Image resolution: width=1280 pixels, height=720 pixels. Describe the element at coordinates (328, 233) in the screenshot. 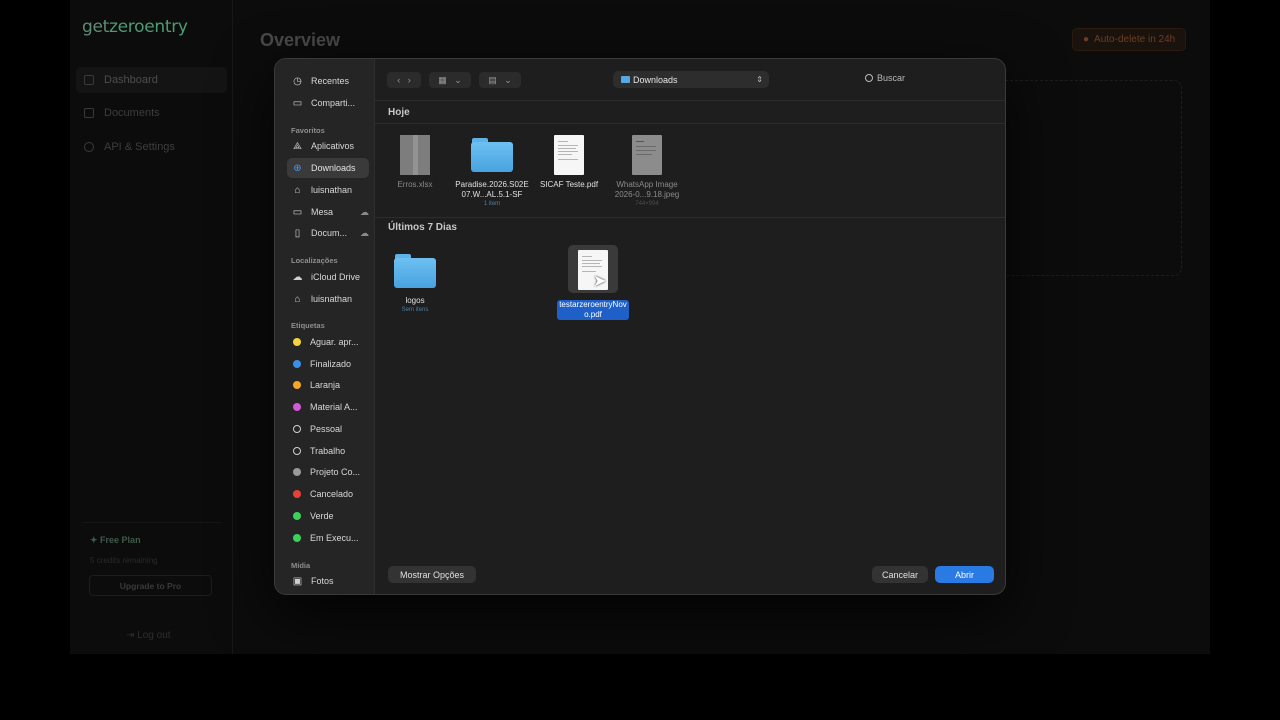

I see `sidebar-item-documentos: ▯ Docum... ☁` at that location.